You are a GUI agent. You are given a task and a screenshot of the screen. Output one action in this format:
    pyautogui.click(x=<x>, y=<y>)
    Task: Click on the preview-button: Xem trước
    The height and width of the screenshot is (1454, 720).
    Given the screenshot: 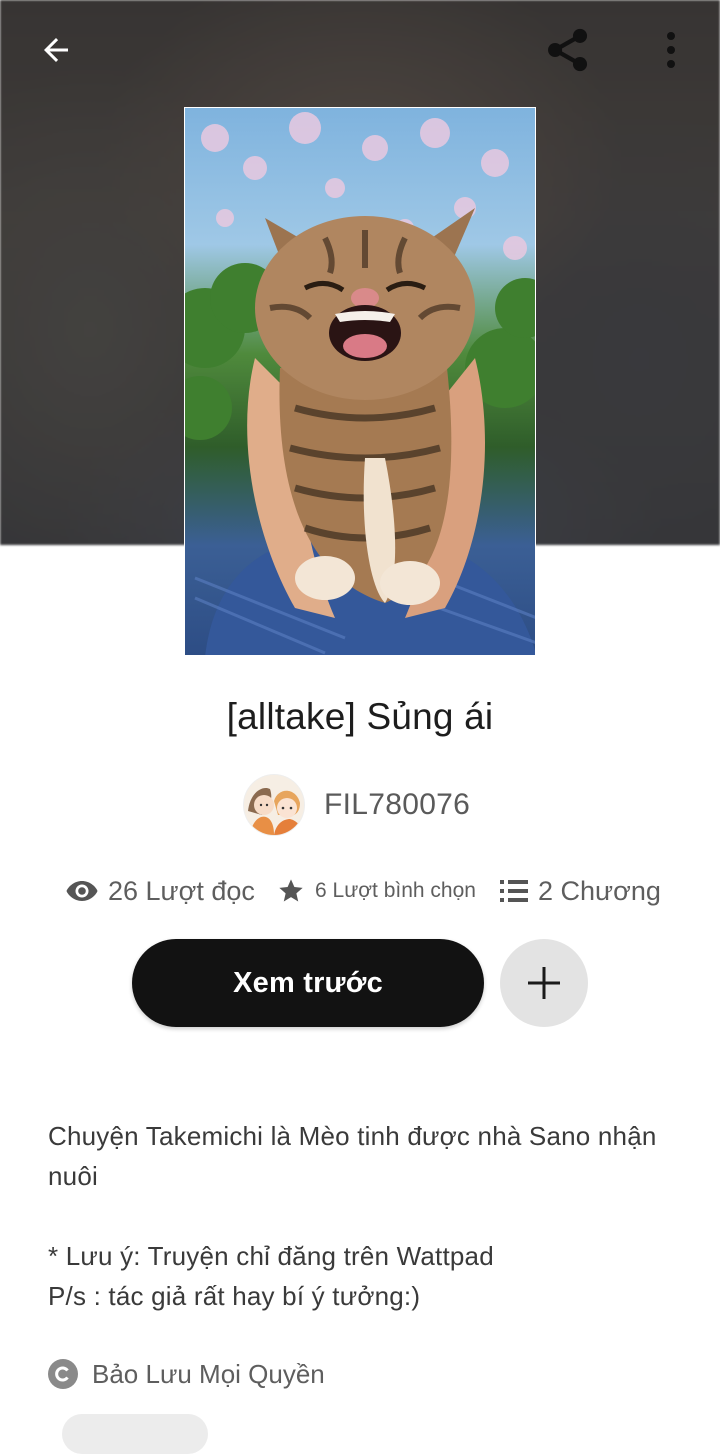 What is the action you would take?
    pyautogui.click(x=308, y=983)
    